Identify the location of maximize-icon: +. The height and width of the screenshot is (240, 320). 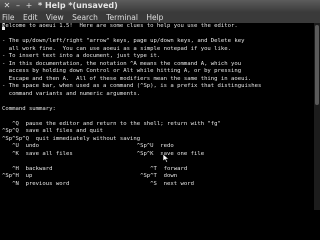
(29, 6).